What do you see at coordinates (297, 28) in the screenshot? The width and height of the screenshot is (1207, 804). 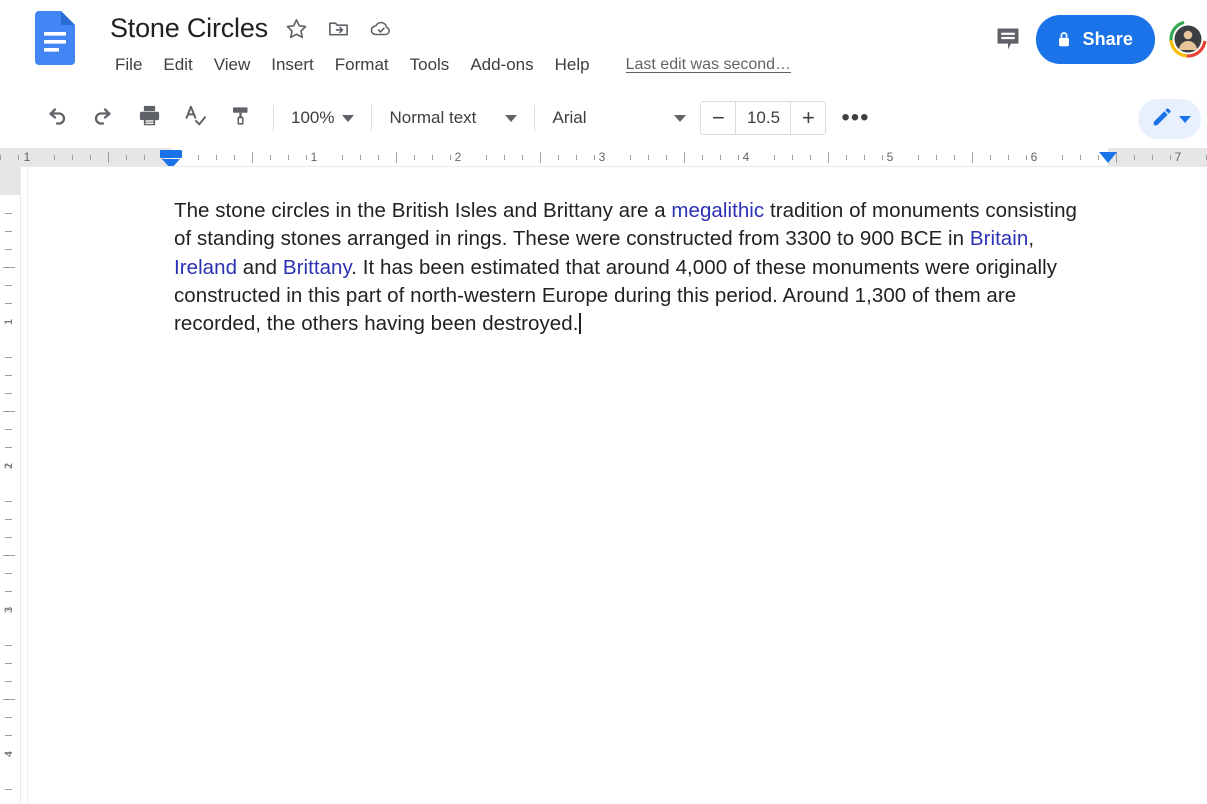 I see `star-icon` at bounding box center [297, 28].